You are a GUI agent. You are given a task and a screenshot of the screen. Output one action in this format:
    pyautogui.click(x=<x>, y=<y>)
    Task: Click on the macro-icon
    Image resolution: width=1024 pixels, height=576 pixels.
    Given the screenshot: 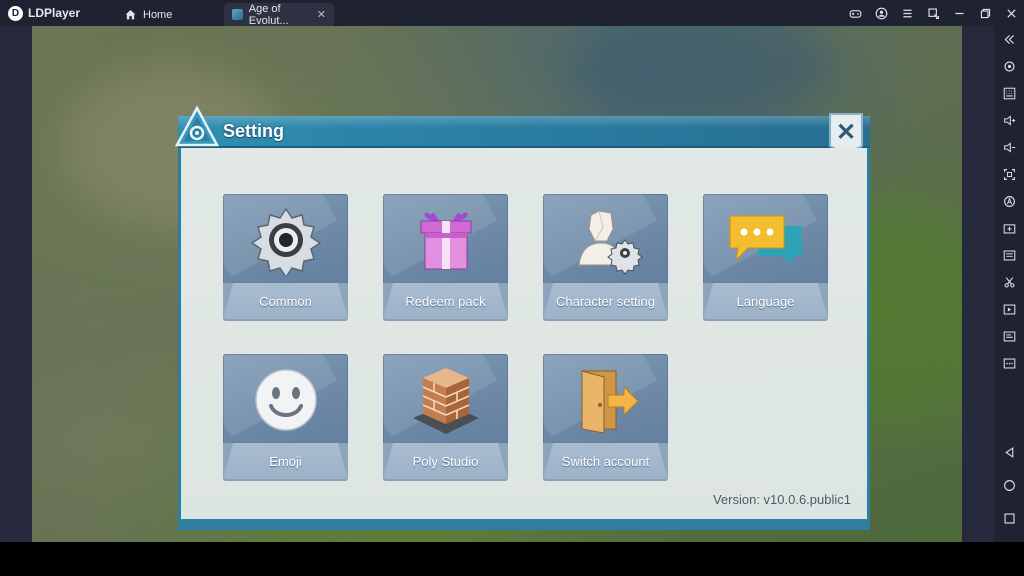 What is the action you would take?
    pyautogui.click(x=1009, y=201)
    